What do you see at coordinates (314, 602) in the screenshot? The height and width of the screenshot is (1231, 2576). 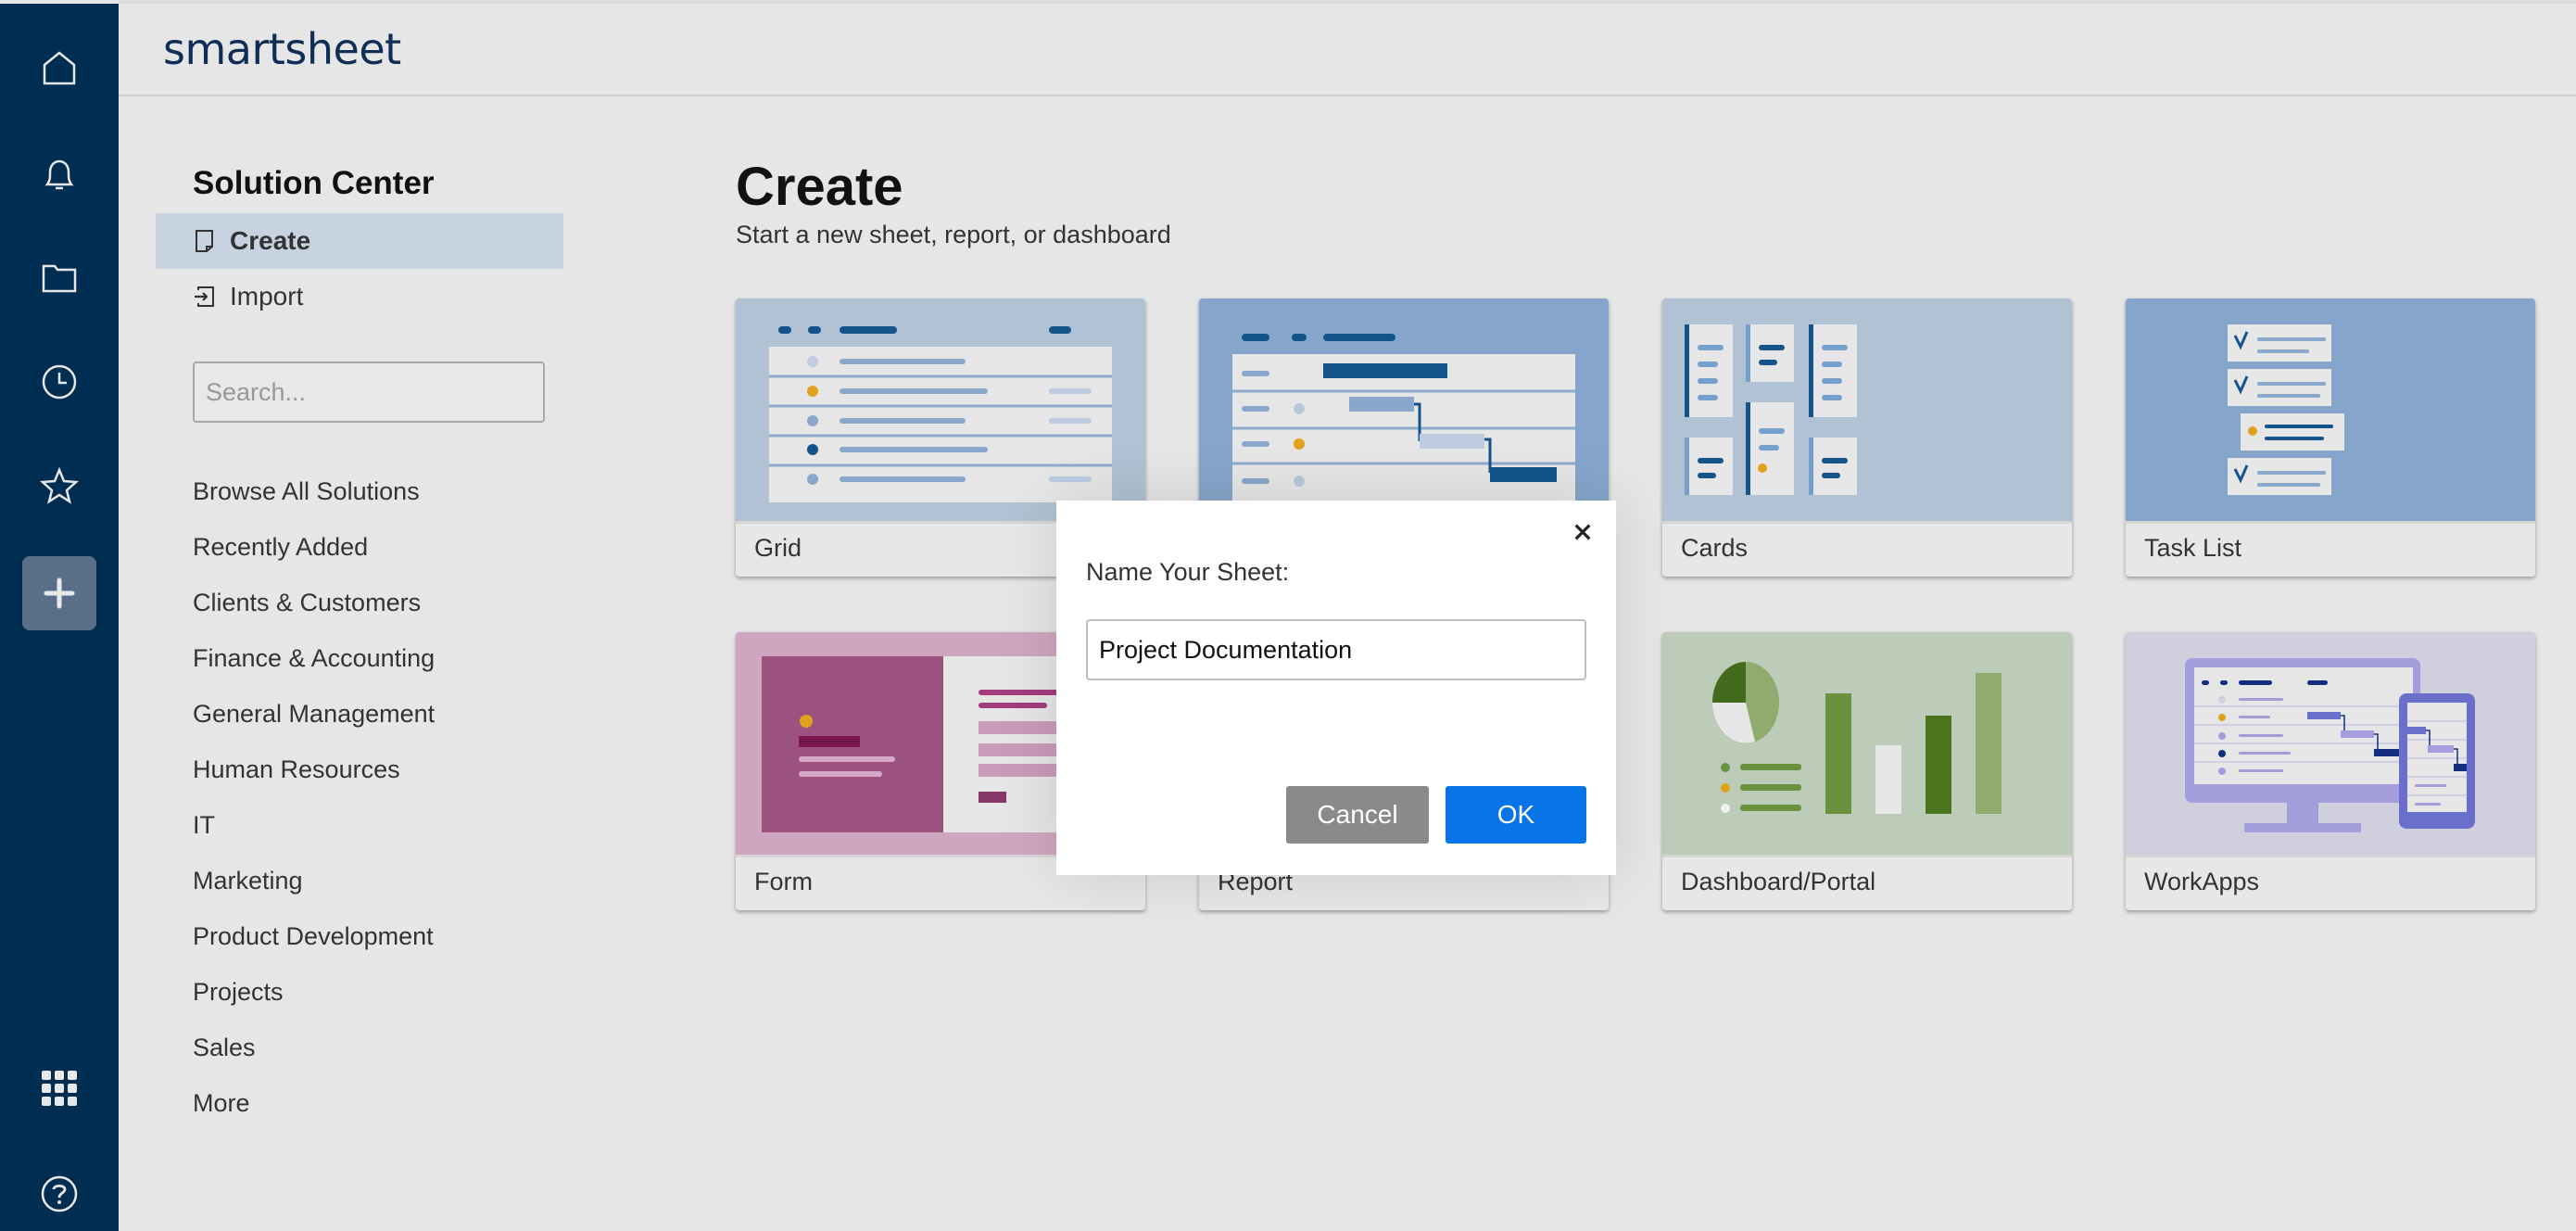 I see `category-link: Clients & Customers` at bounding box center [314, 602].